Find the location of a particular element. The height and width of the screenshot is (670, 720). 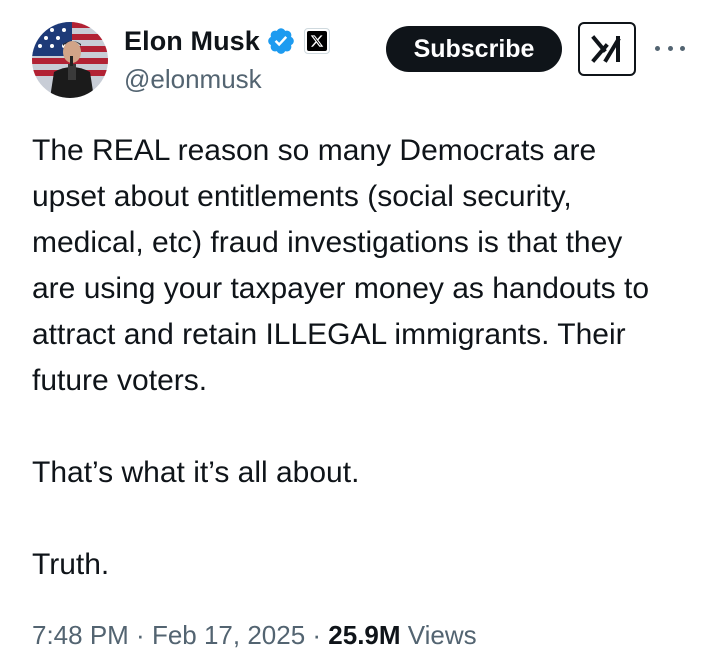

affiliate-badge is located at coordinates (316, 41).